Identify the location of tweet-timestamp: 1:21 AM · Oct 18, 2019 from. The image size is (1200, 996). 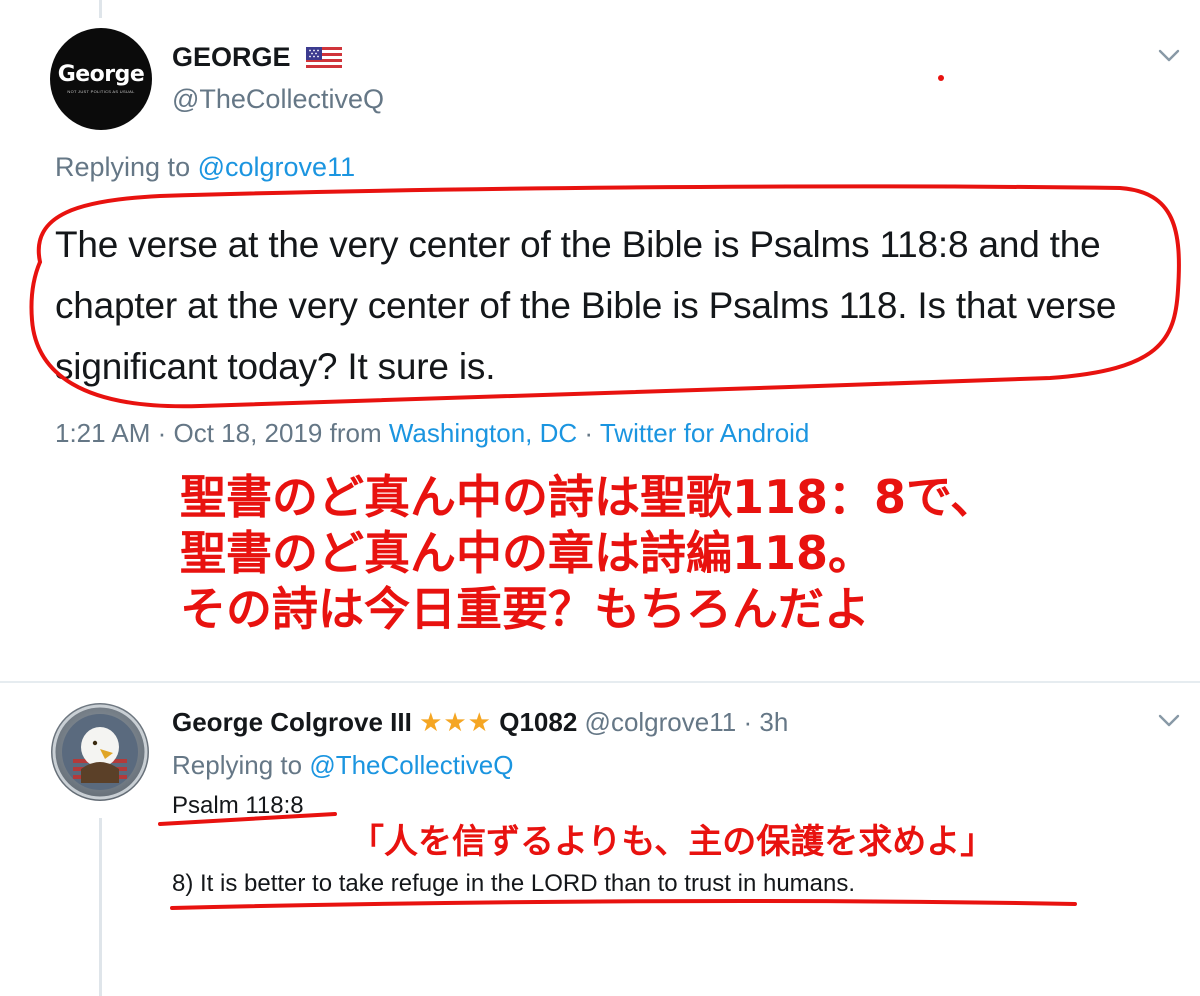
(218, 433).